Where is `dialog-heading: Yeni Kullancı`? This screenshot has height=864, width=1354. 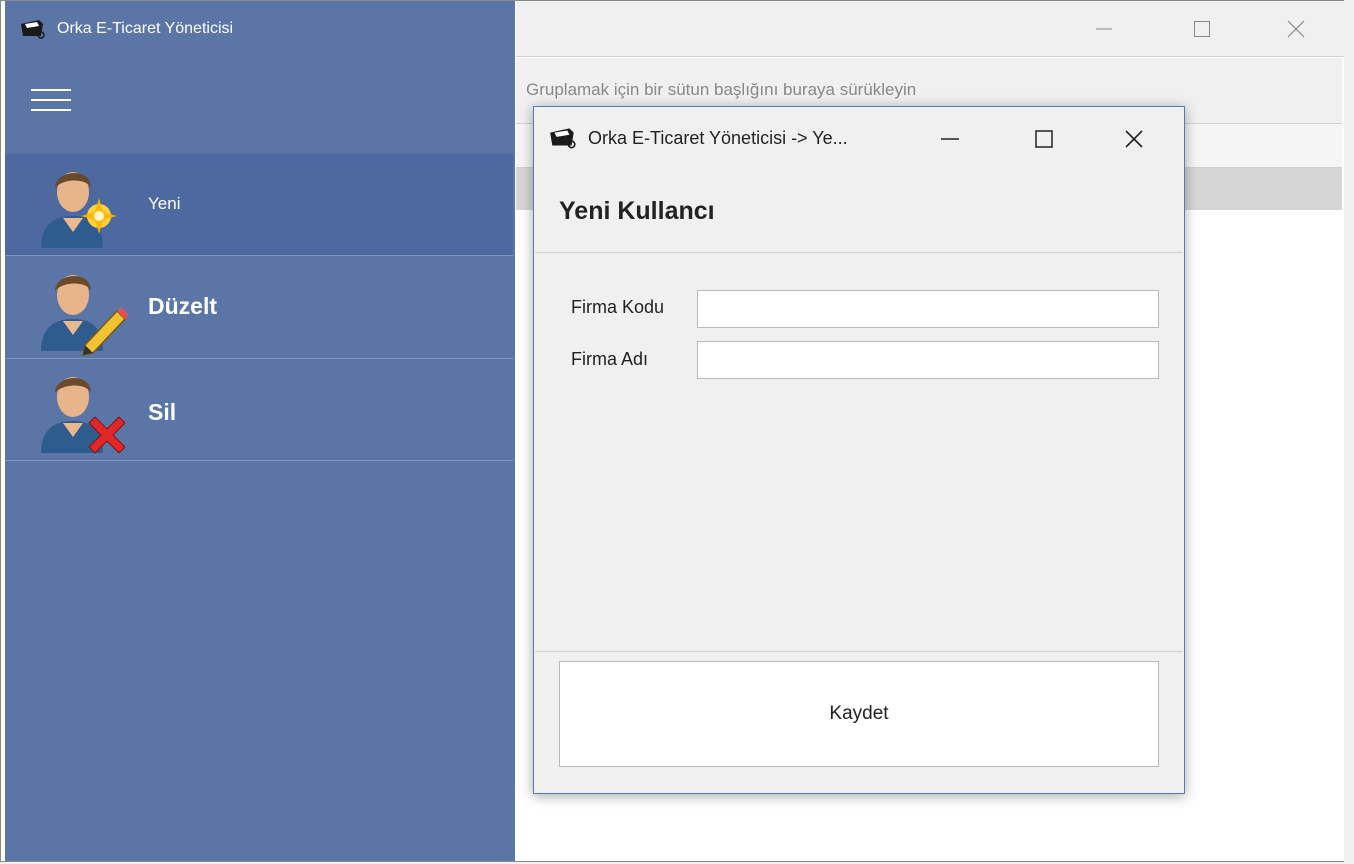 dialog-heading: Yeni Kullancı is located at coordinates (637, 211).